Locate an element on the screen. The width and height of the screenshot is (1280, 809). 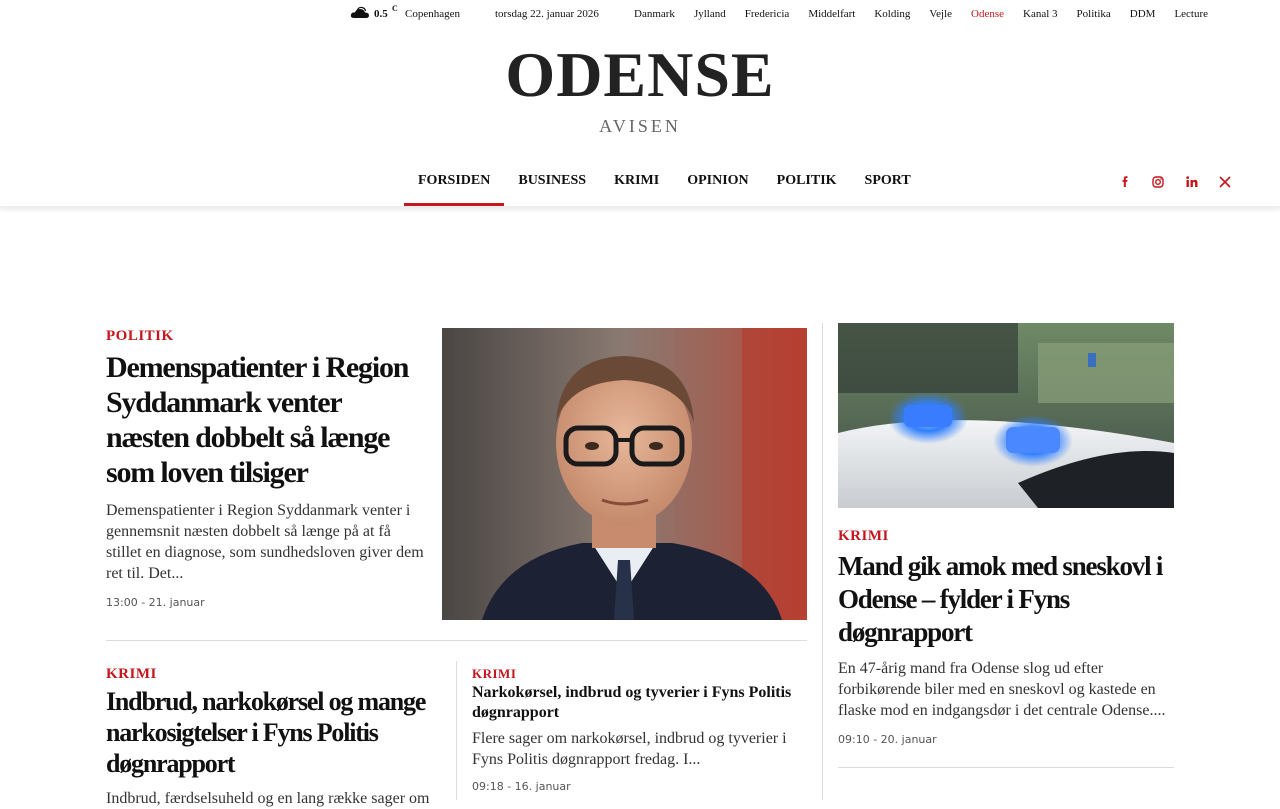
article-timestamp: 09:18 - 16. januar is located at coordinates (521, 786).